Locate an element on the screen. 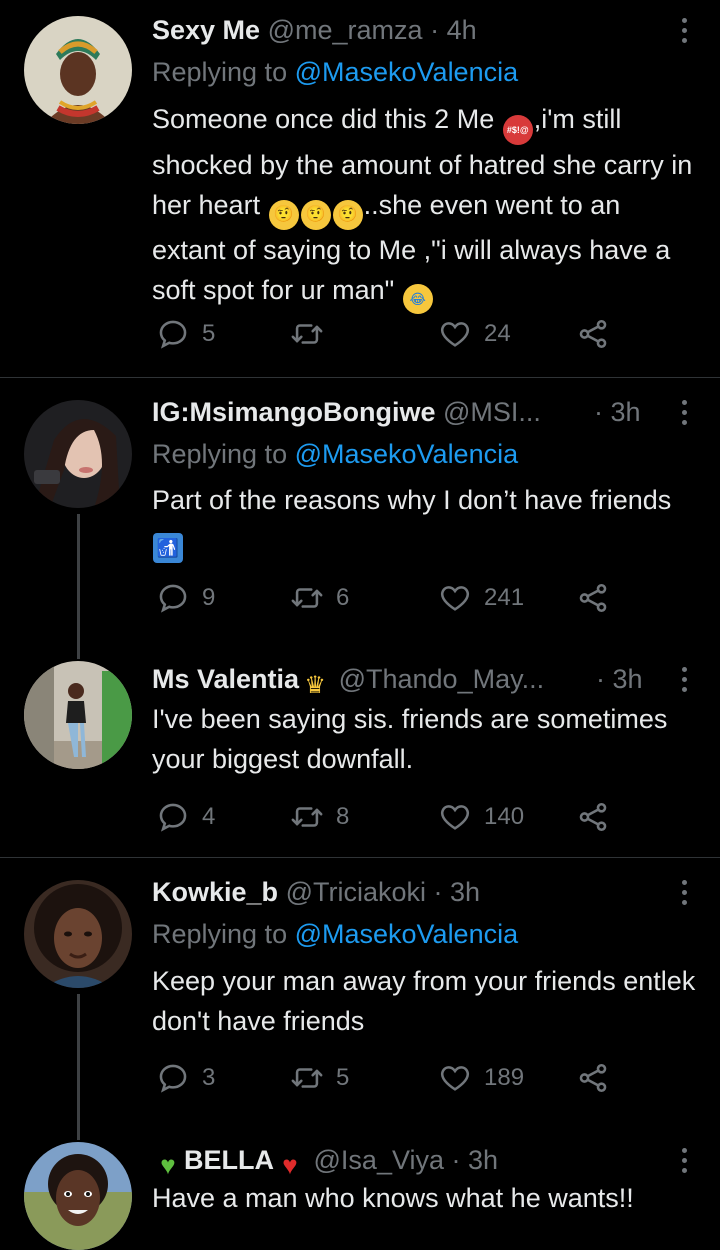  retweet-count: 8 is located at coordinates (343, 816).